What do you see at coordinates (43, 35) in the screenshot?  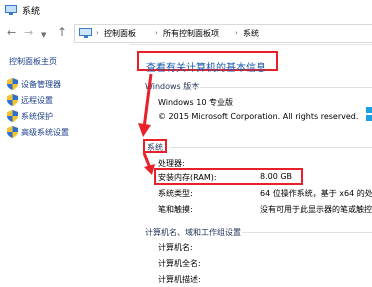 I see `recent-locations-chevron-icon: ▼` at bounding box center [43, 35].